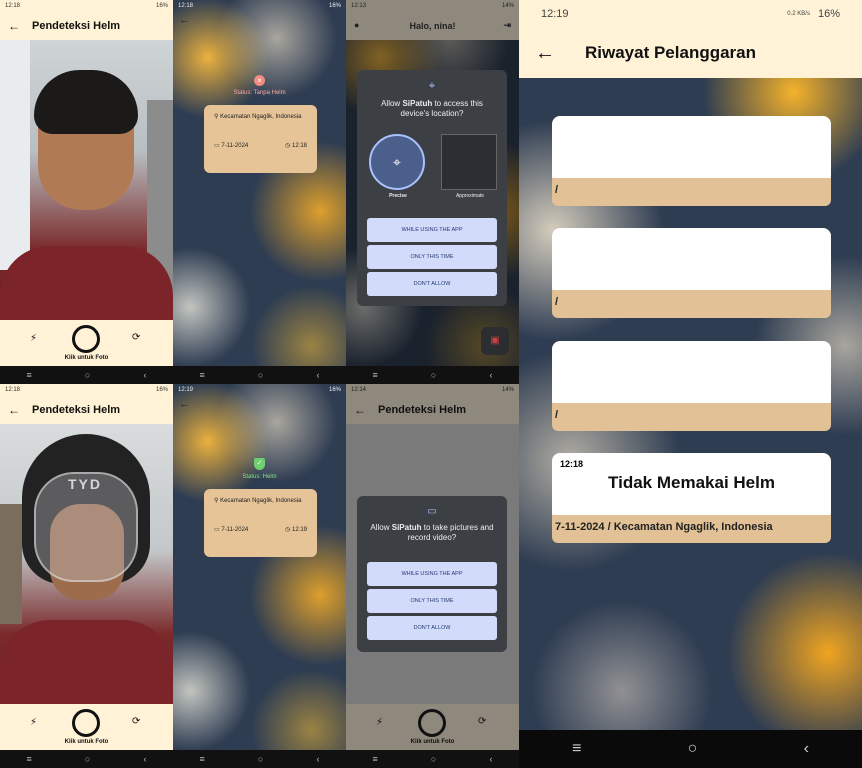 The image size is (862, 768). Describe the element at coordinates (432, 390) in the screenshot. I see `status-bar: 12:14 14%` at that location.